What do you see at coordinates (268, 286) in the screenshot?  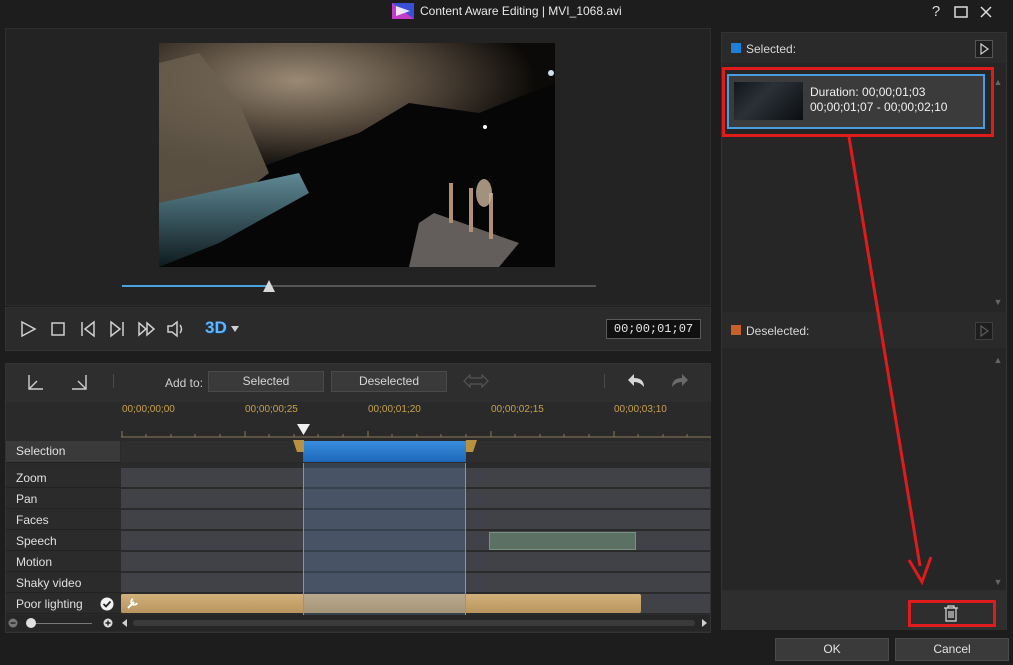 I see `seek-thumb` at bounding box center [268, 286].